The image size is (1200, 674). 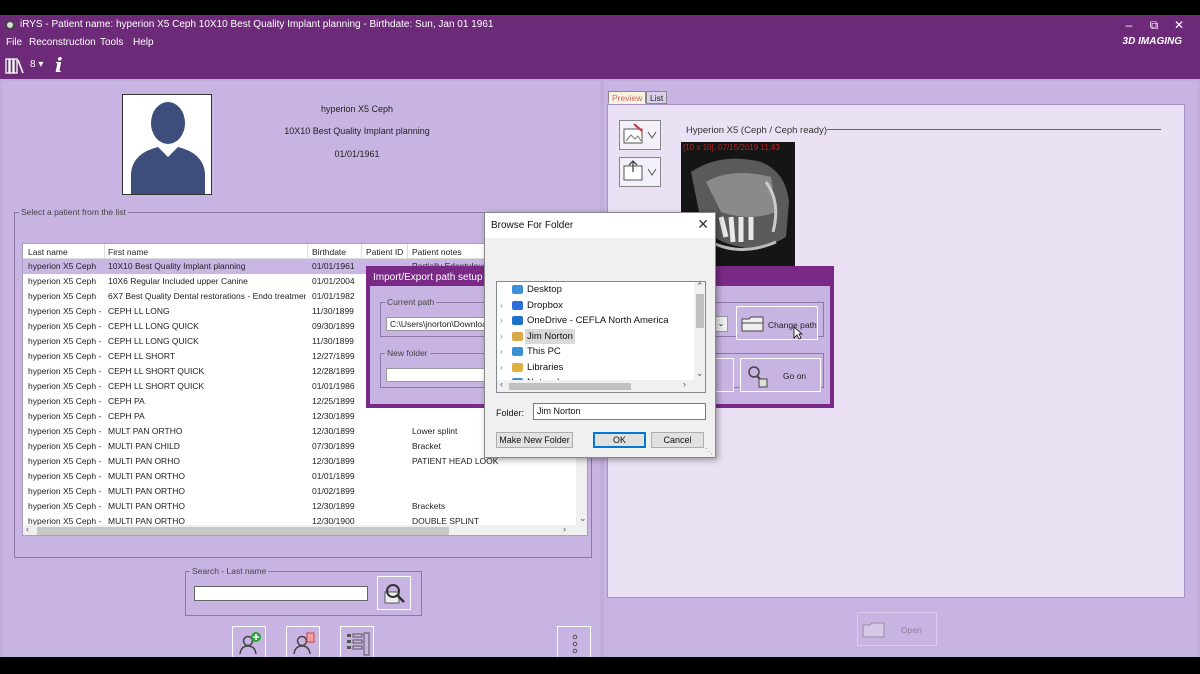 What do you see at coordinates (167, 144) in the screenshot?
I see `patient-avatar` at bounding box center [167, 144].